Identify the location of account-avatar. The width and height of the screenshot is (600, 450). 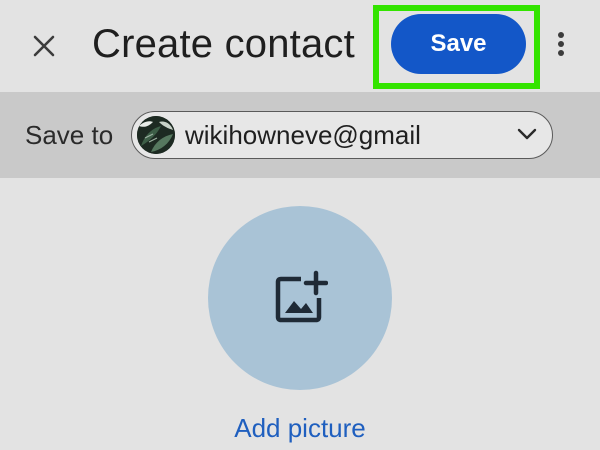
(156, 135).